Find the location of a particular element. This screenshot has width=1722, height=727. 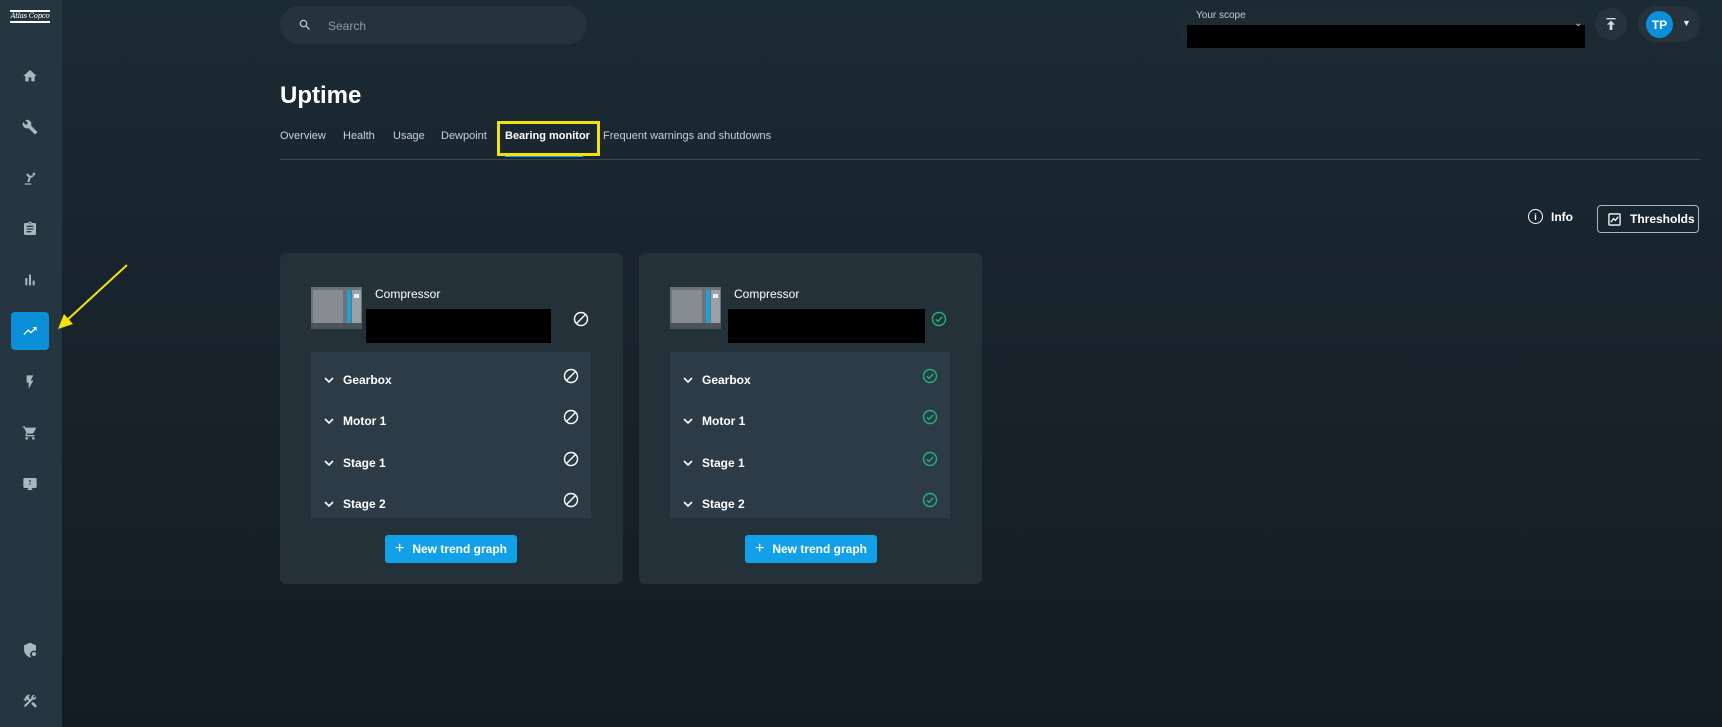

sidebar-item-service is located at coordinates (30, 127).